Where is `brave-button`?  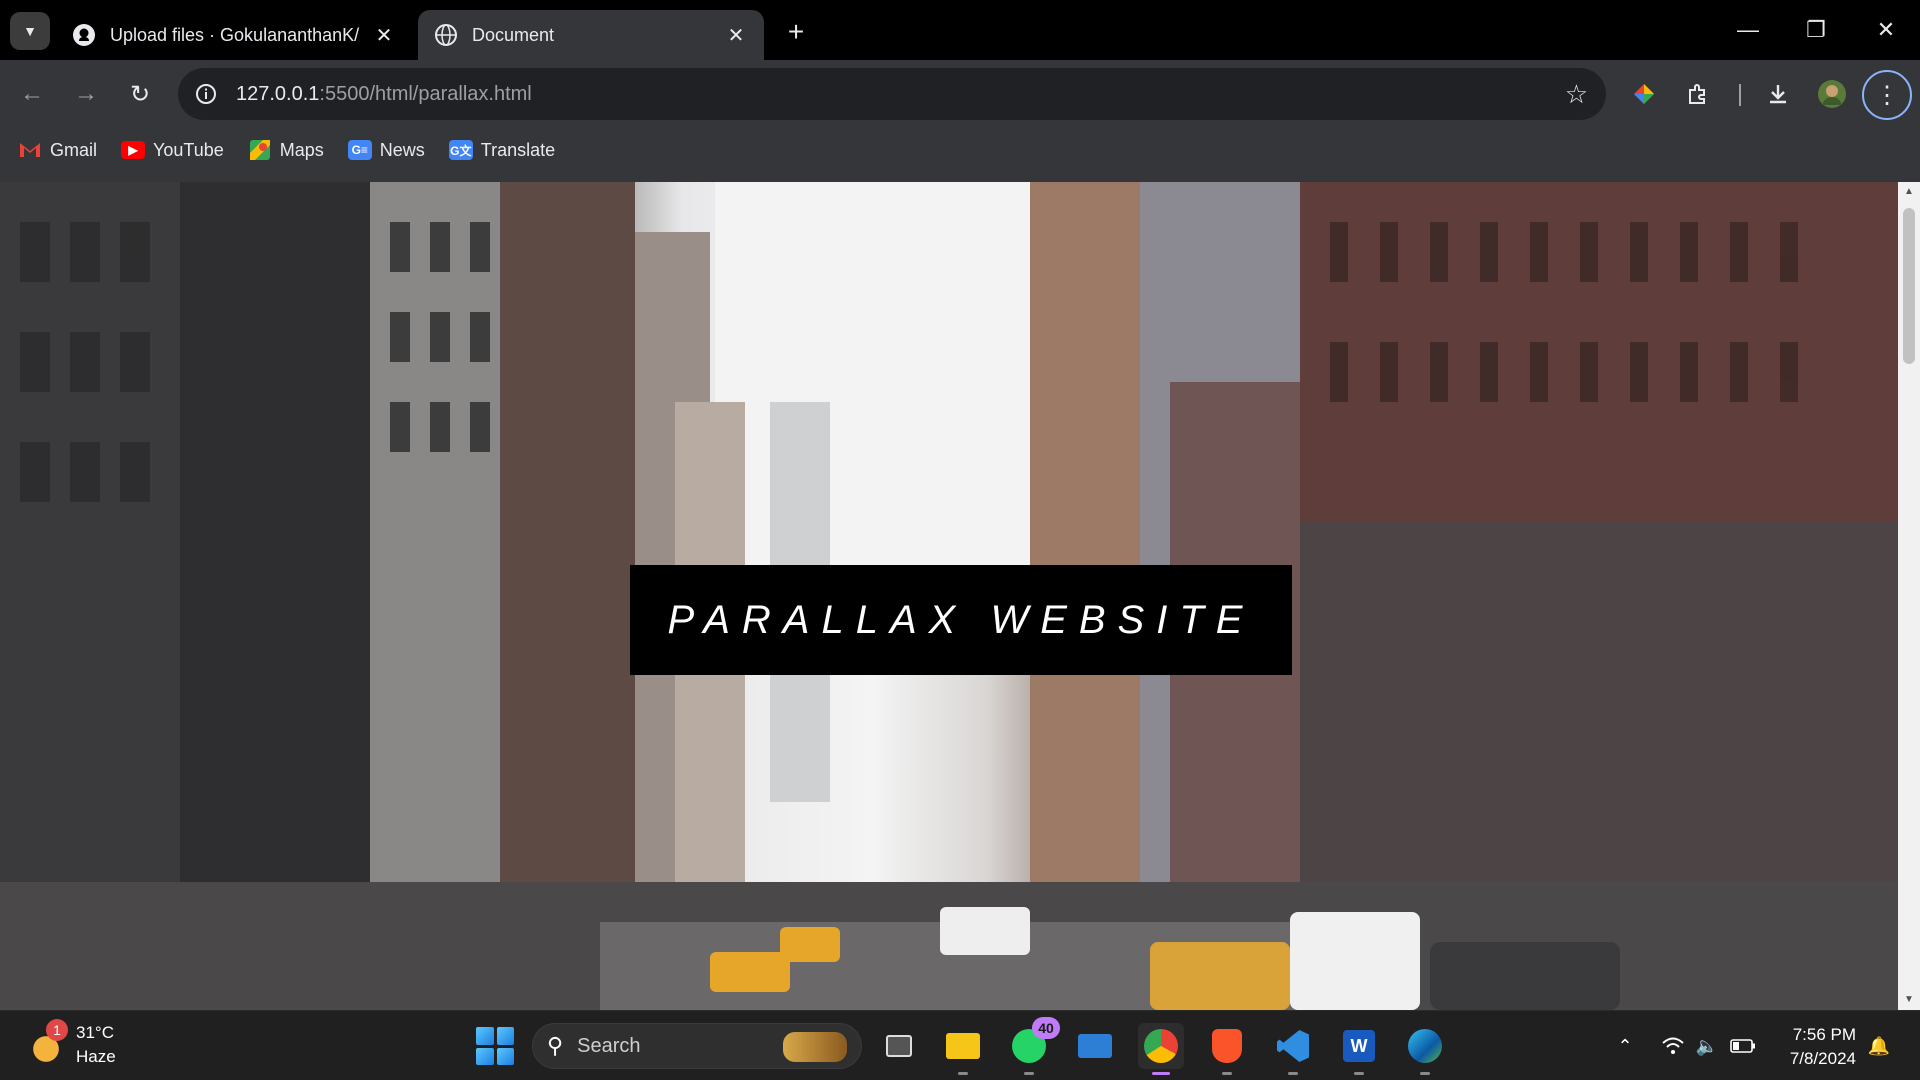
brave-button is located at coordinates (1227, 1049).